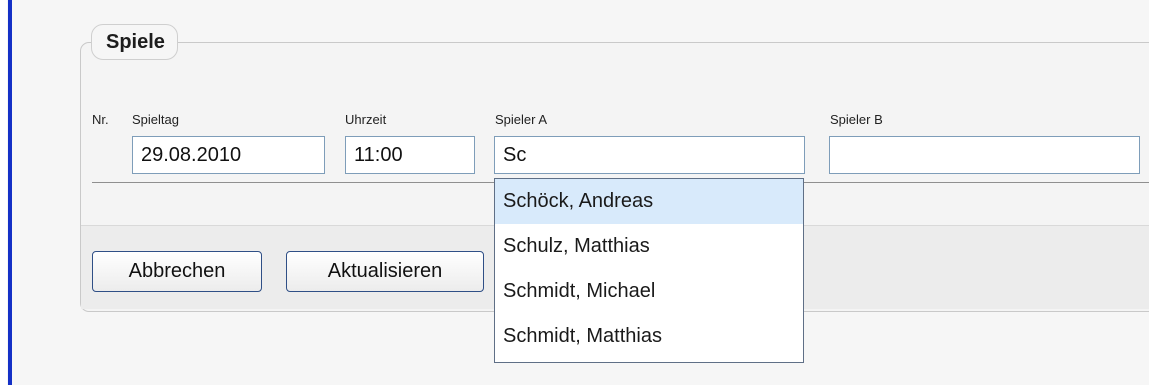 The width and height of the screenshot is (1149, 385). Describe the element at coordinates (228, 155) in the screenshot. I see `spieltag-input: 29.08.2010` at that location.